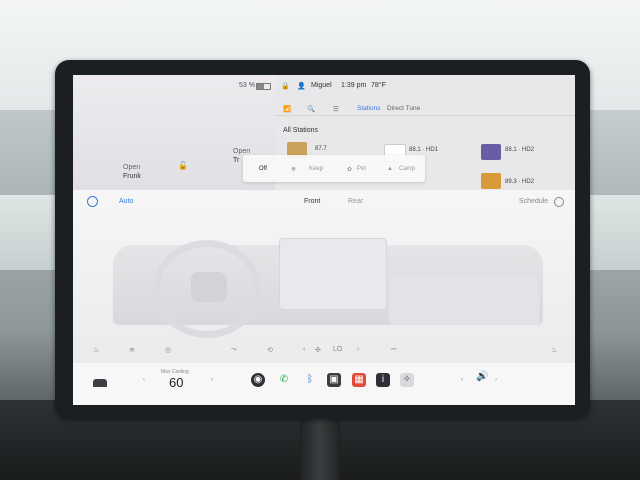  Describe the element at coordinates (144, 380) in the screenshot. I see `temp-down-icon: ‹` at that location.